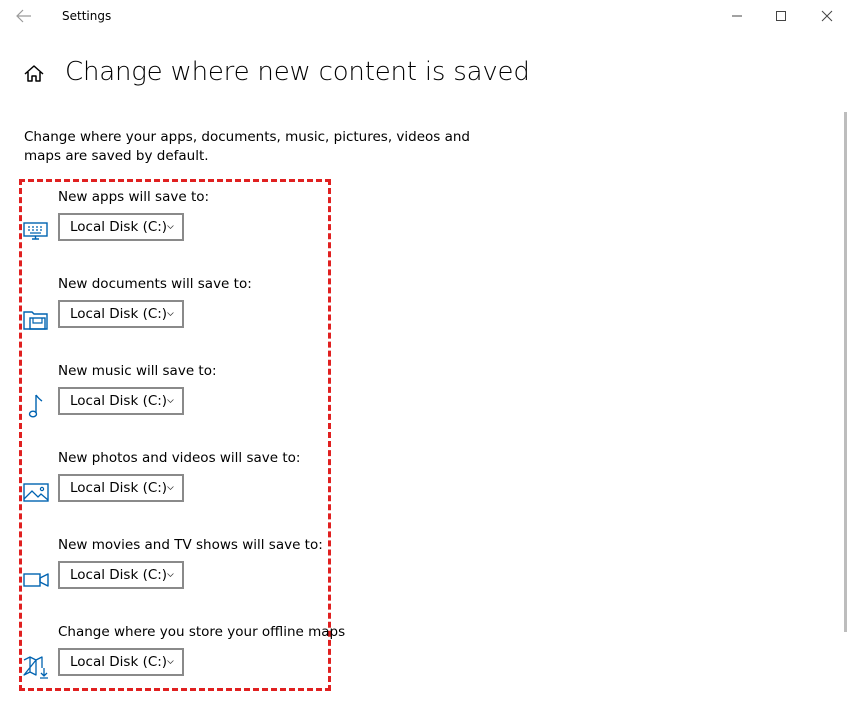 The width and height of the screenshot is (850, 710). I want to click on home-icon, so click(34, 74).